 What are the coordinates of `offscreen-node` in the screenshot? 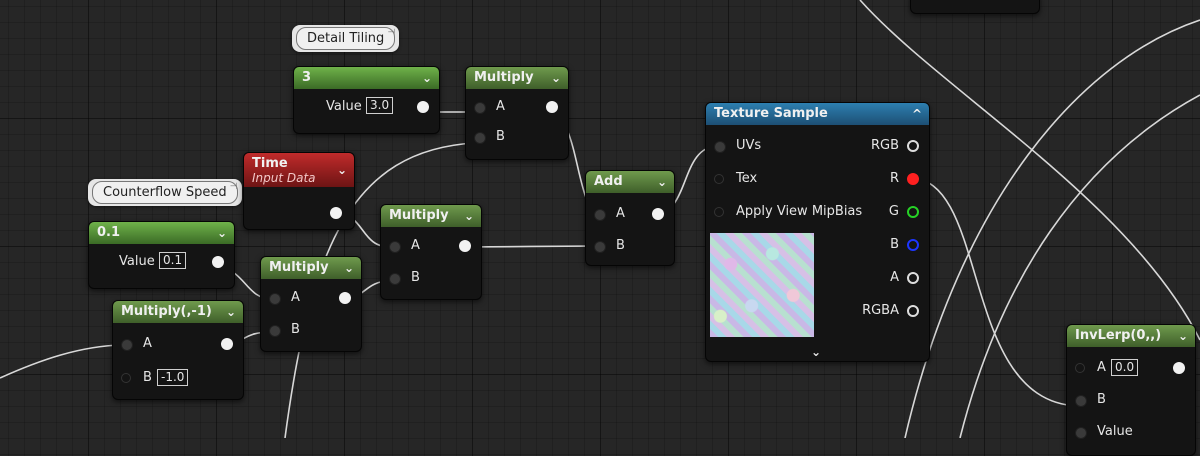 It's located at (975, 7).